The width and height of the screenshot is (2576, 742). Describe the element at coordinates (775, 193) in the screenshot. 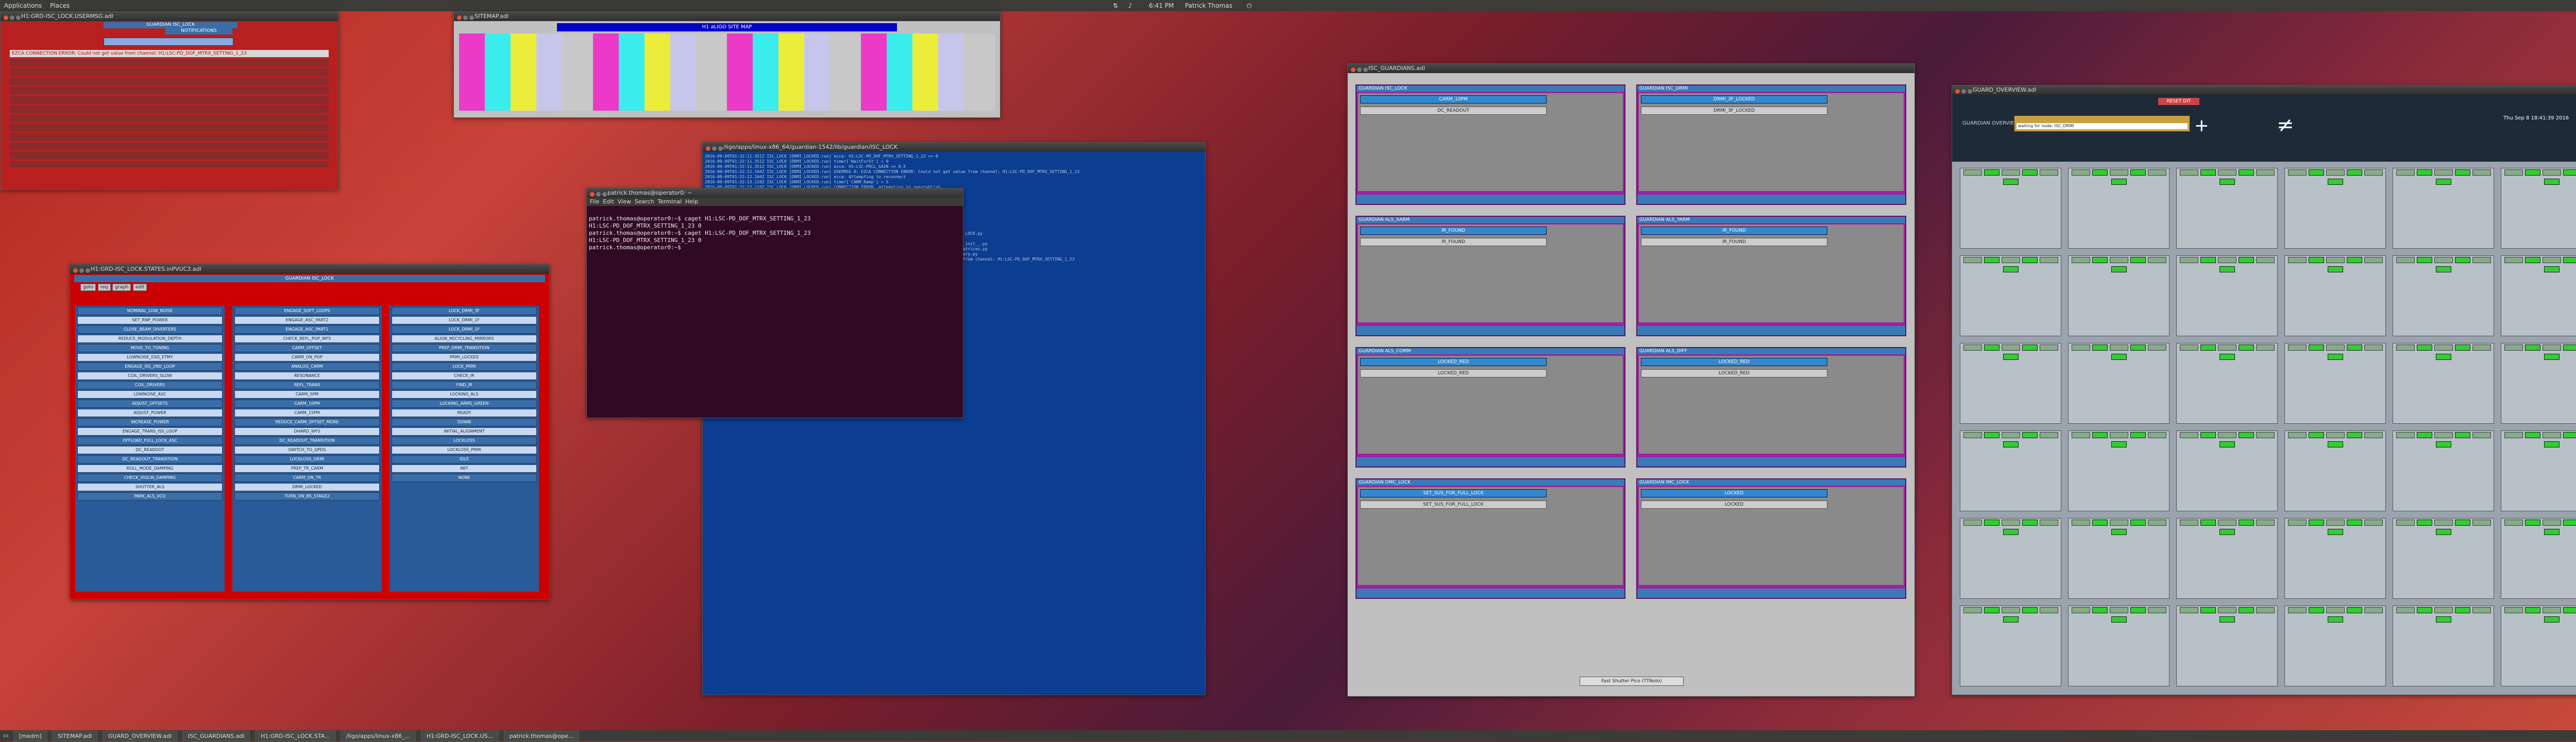

I see `window-titlebar: patrick.thomas@operator0: ~` at that location.